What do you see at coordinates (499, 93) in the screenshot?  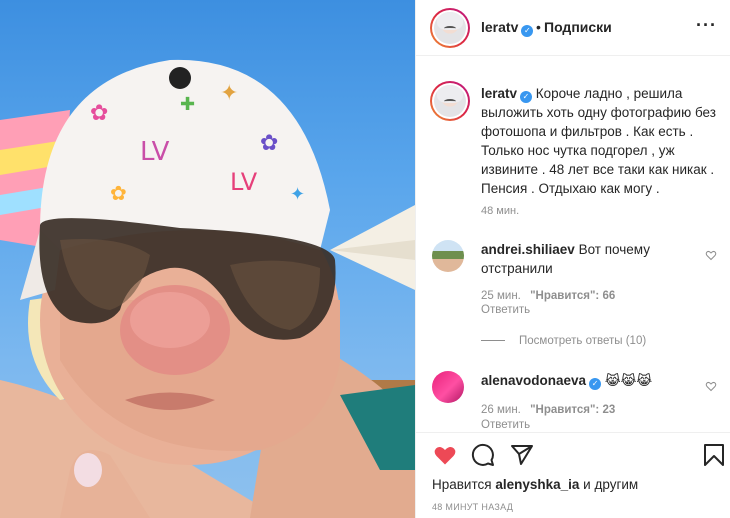 I see `caption-username: leratv` at bounding box center [499, 93].